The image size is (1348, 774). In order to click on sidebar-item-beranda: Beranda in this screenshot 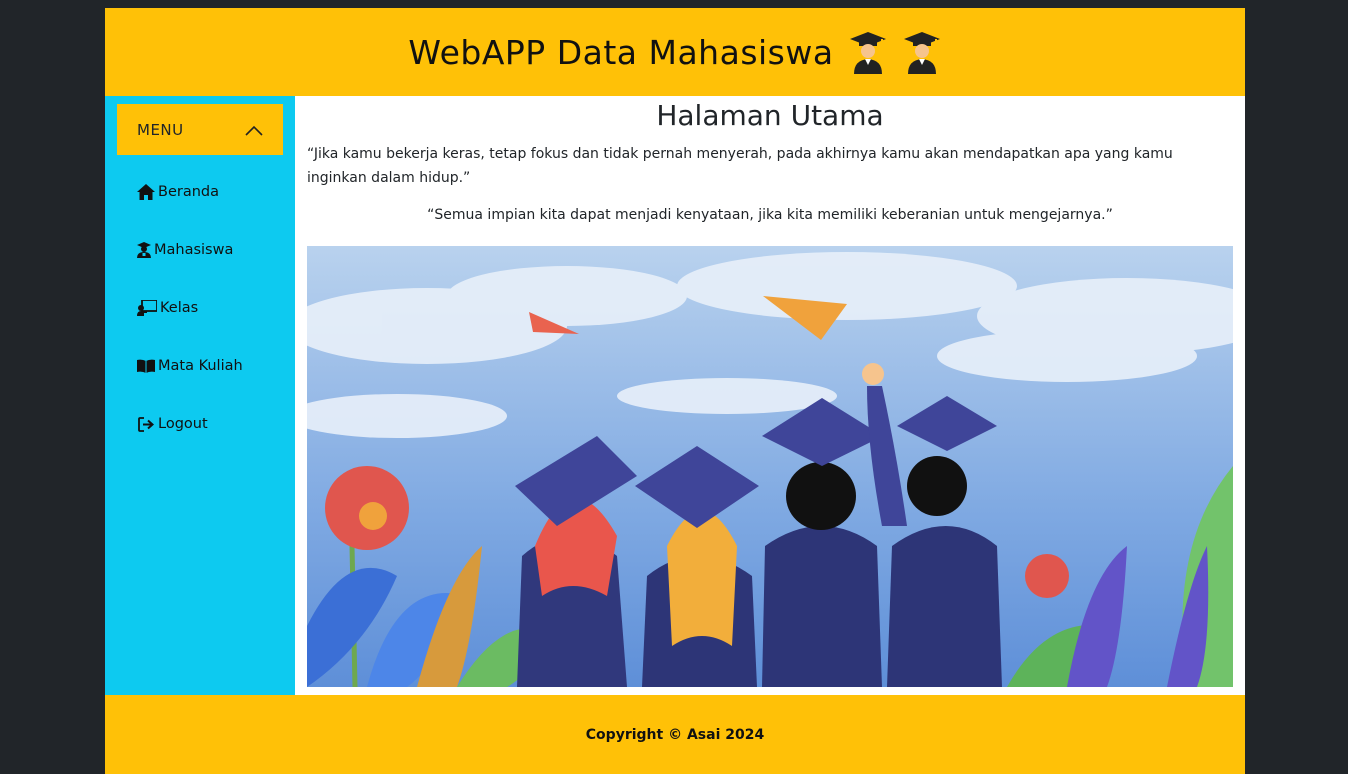, I will do `click(200, 192)`.